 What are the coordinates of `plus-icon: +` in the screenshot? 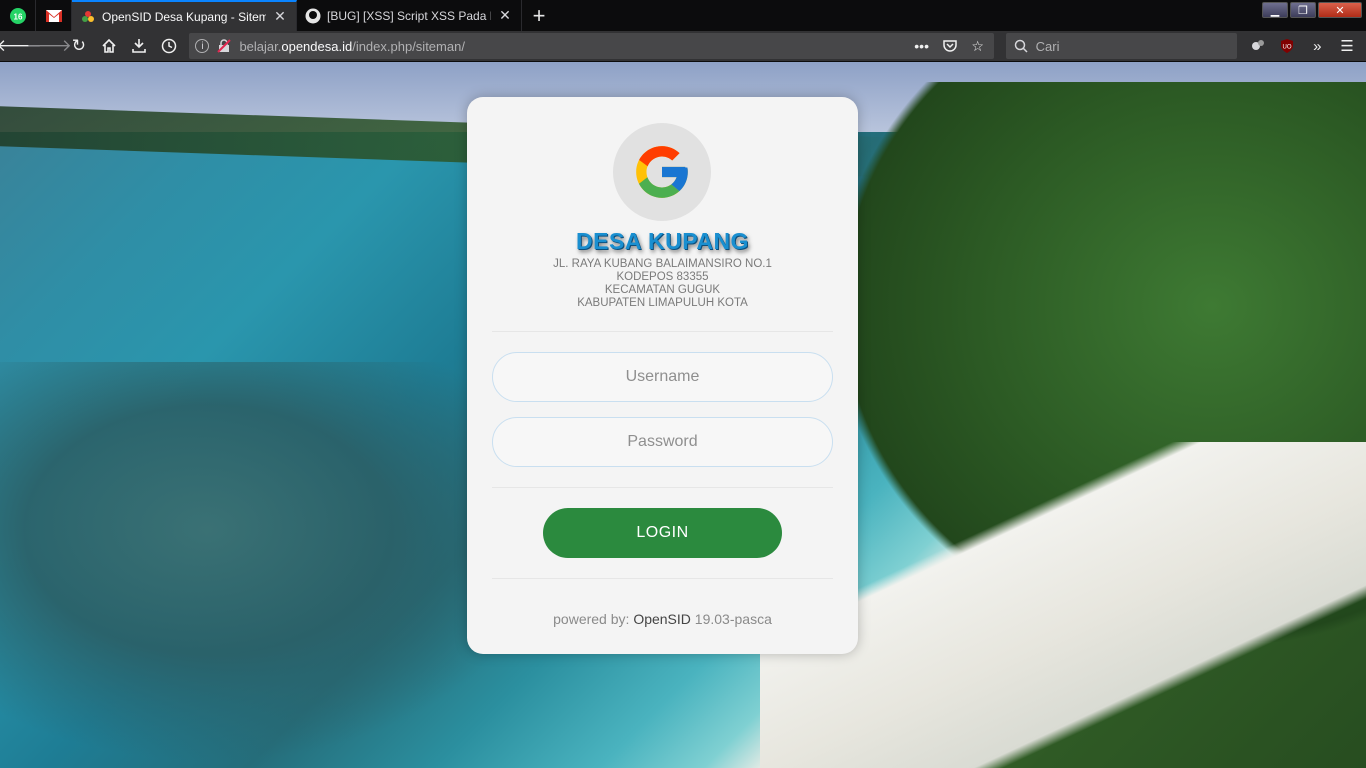 It's located at (539, 15).